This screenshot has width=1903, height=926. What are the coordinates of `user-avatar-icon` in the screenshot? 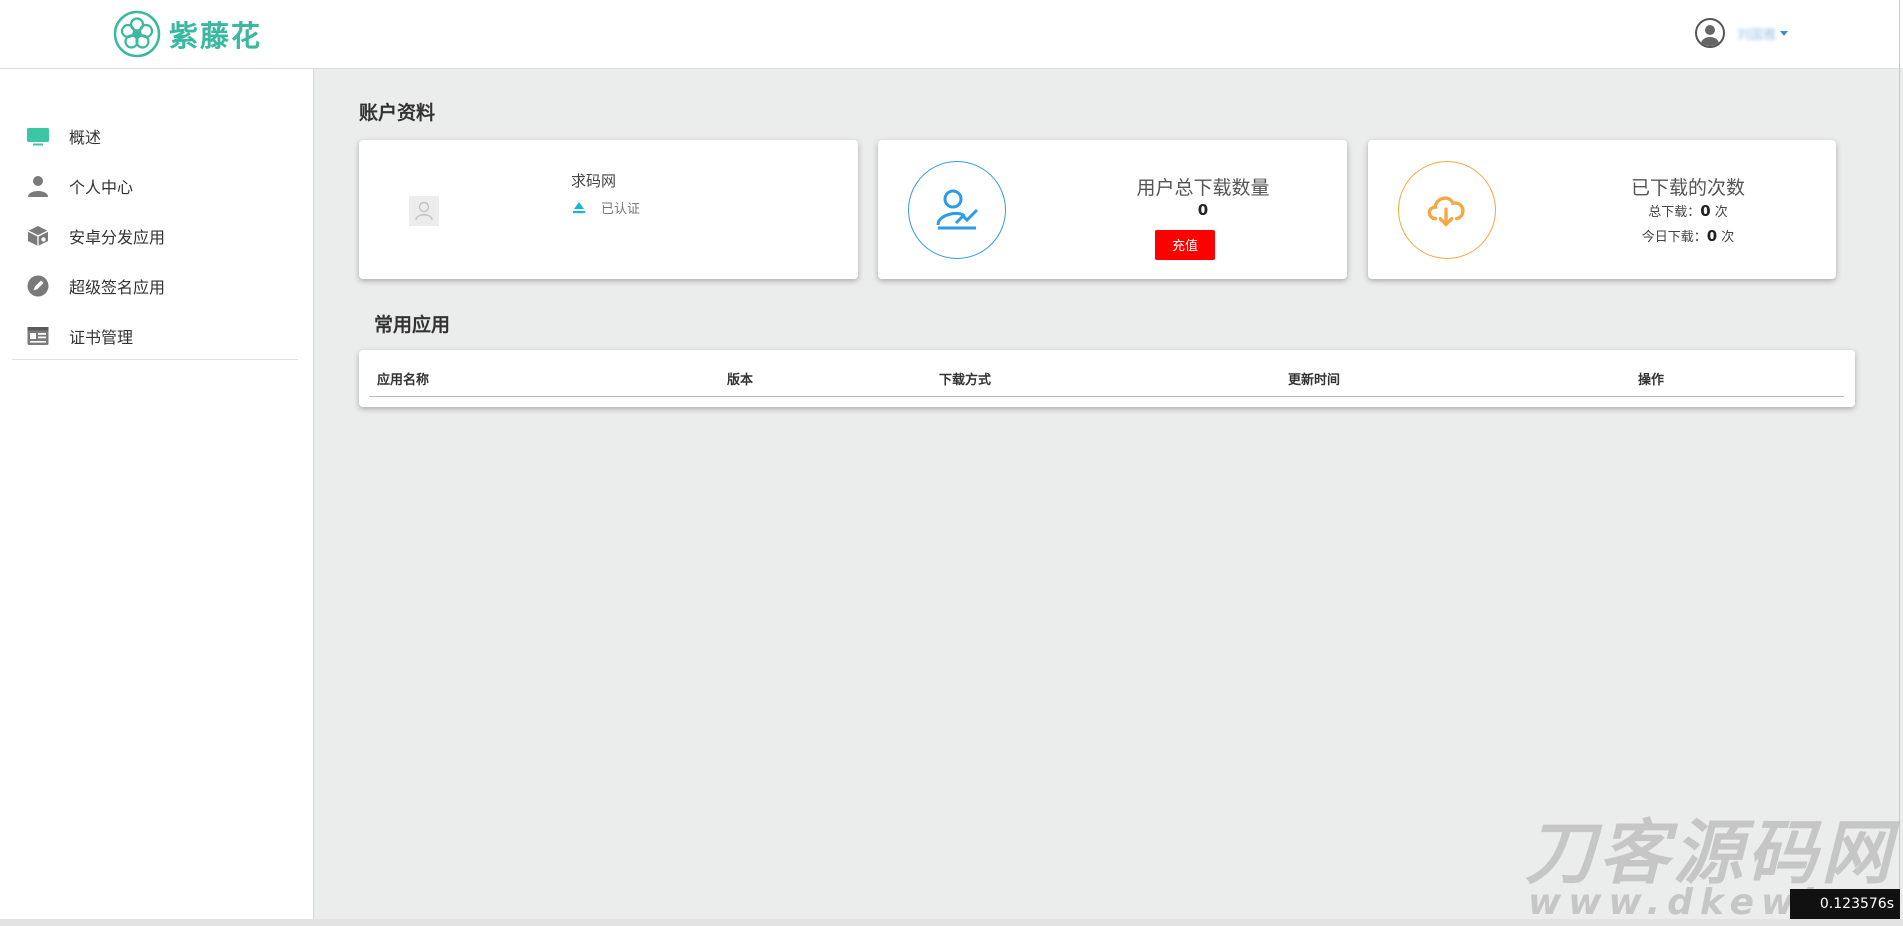 It's located at (1710, 35).